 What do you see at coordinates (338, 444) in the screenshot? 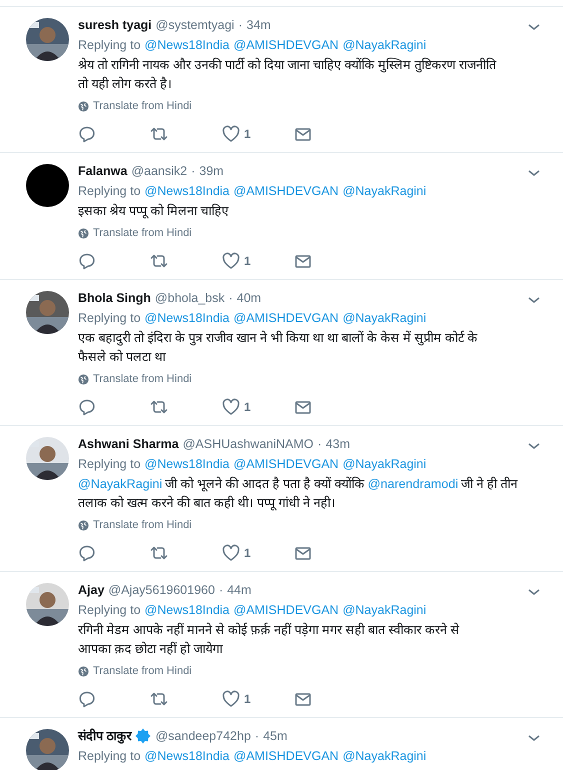
I see `tweet-time: 43m` at bounding box center [338, 444].